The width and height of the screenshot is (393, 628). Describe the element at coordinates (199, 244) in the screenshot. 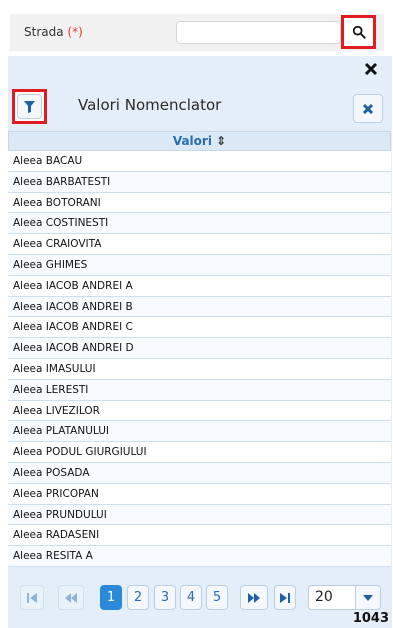

I see `table-row: Aleea CRAIOVITA` at that location.